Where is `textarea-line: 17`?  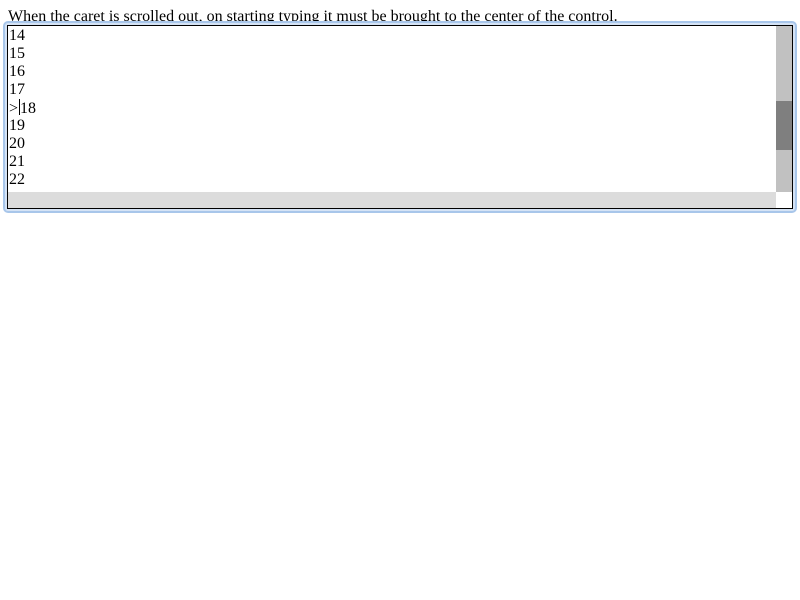 textarea-line: 17 is located at coordinates (17, 89).